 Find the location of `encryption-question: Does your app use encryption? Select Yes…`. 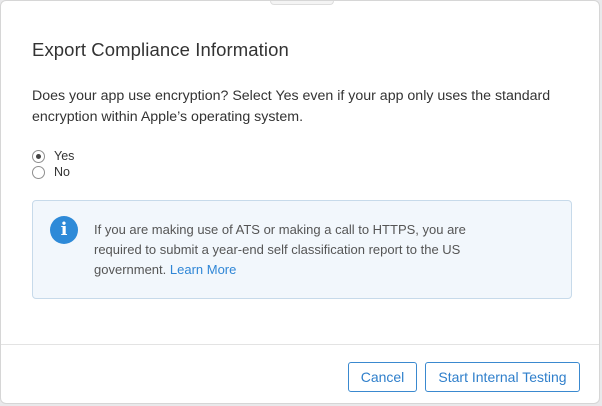

encryption-question: Does your app use encryption? Select Yes… is located at coordinates (291, 106).